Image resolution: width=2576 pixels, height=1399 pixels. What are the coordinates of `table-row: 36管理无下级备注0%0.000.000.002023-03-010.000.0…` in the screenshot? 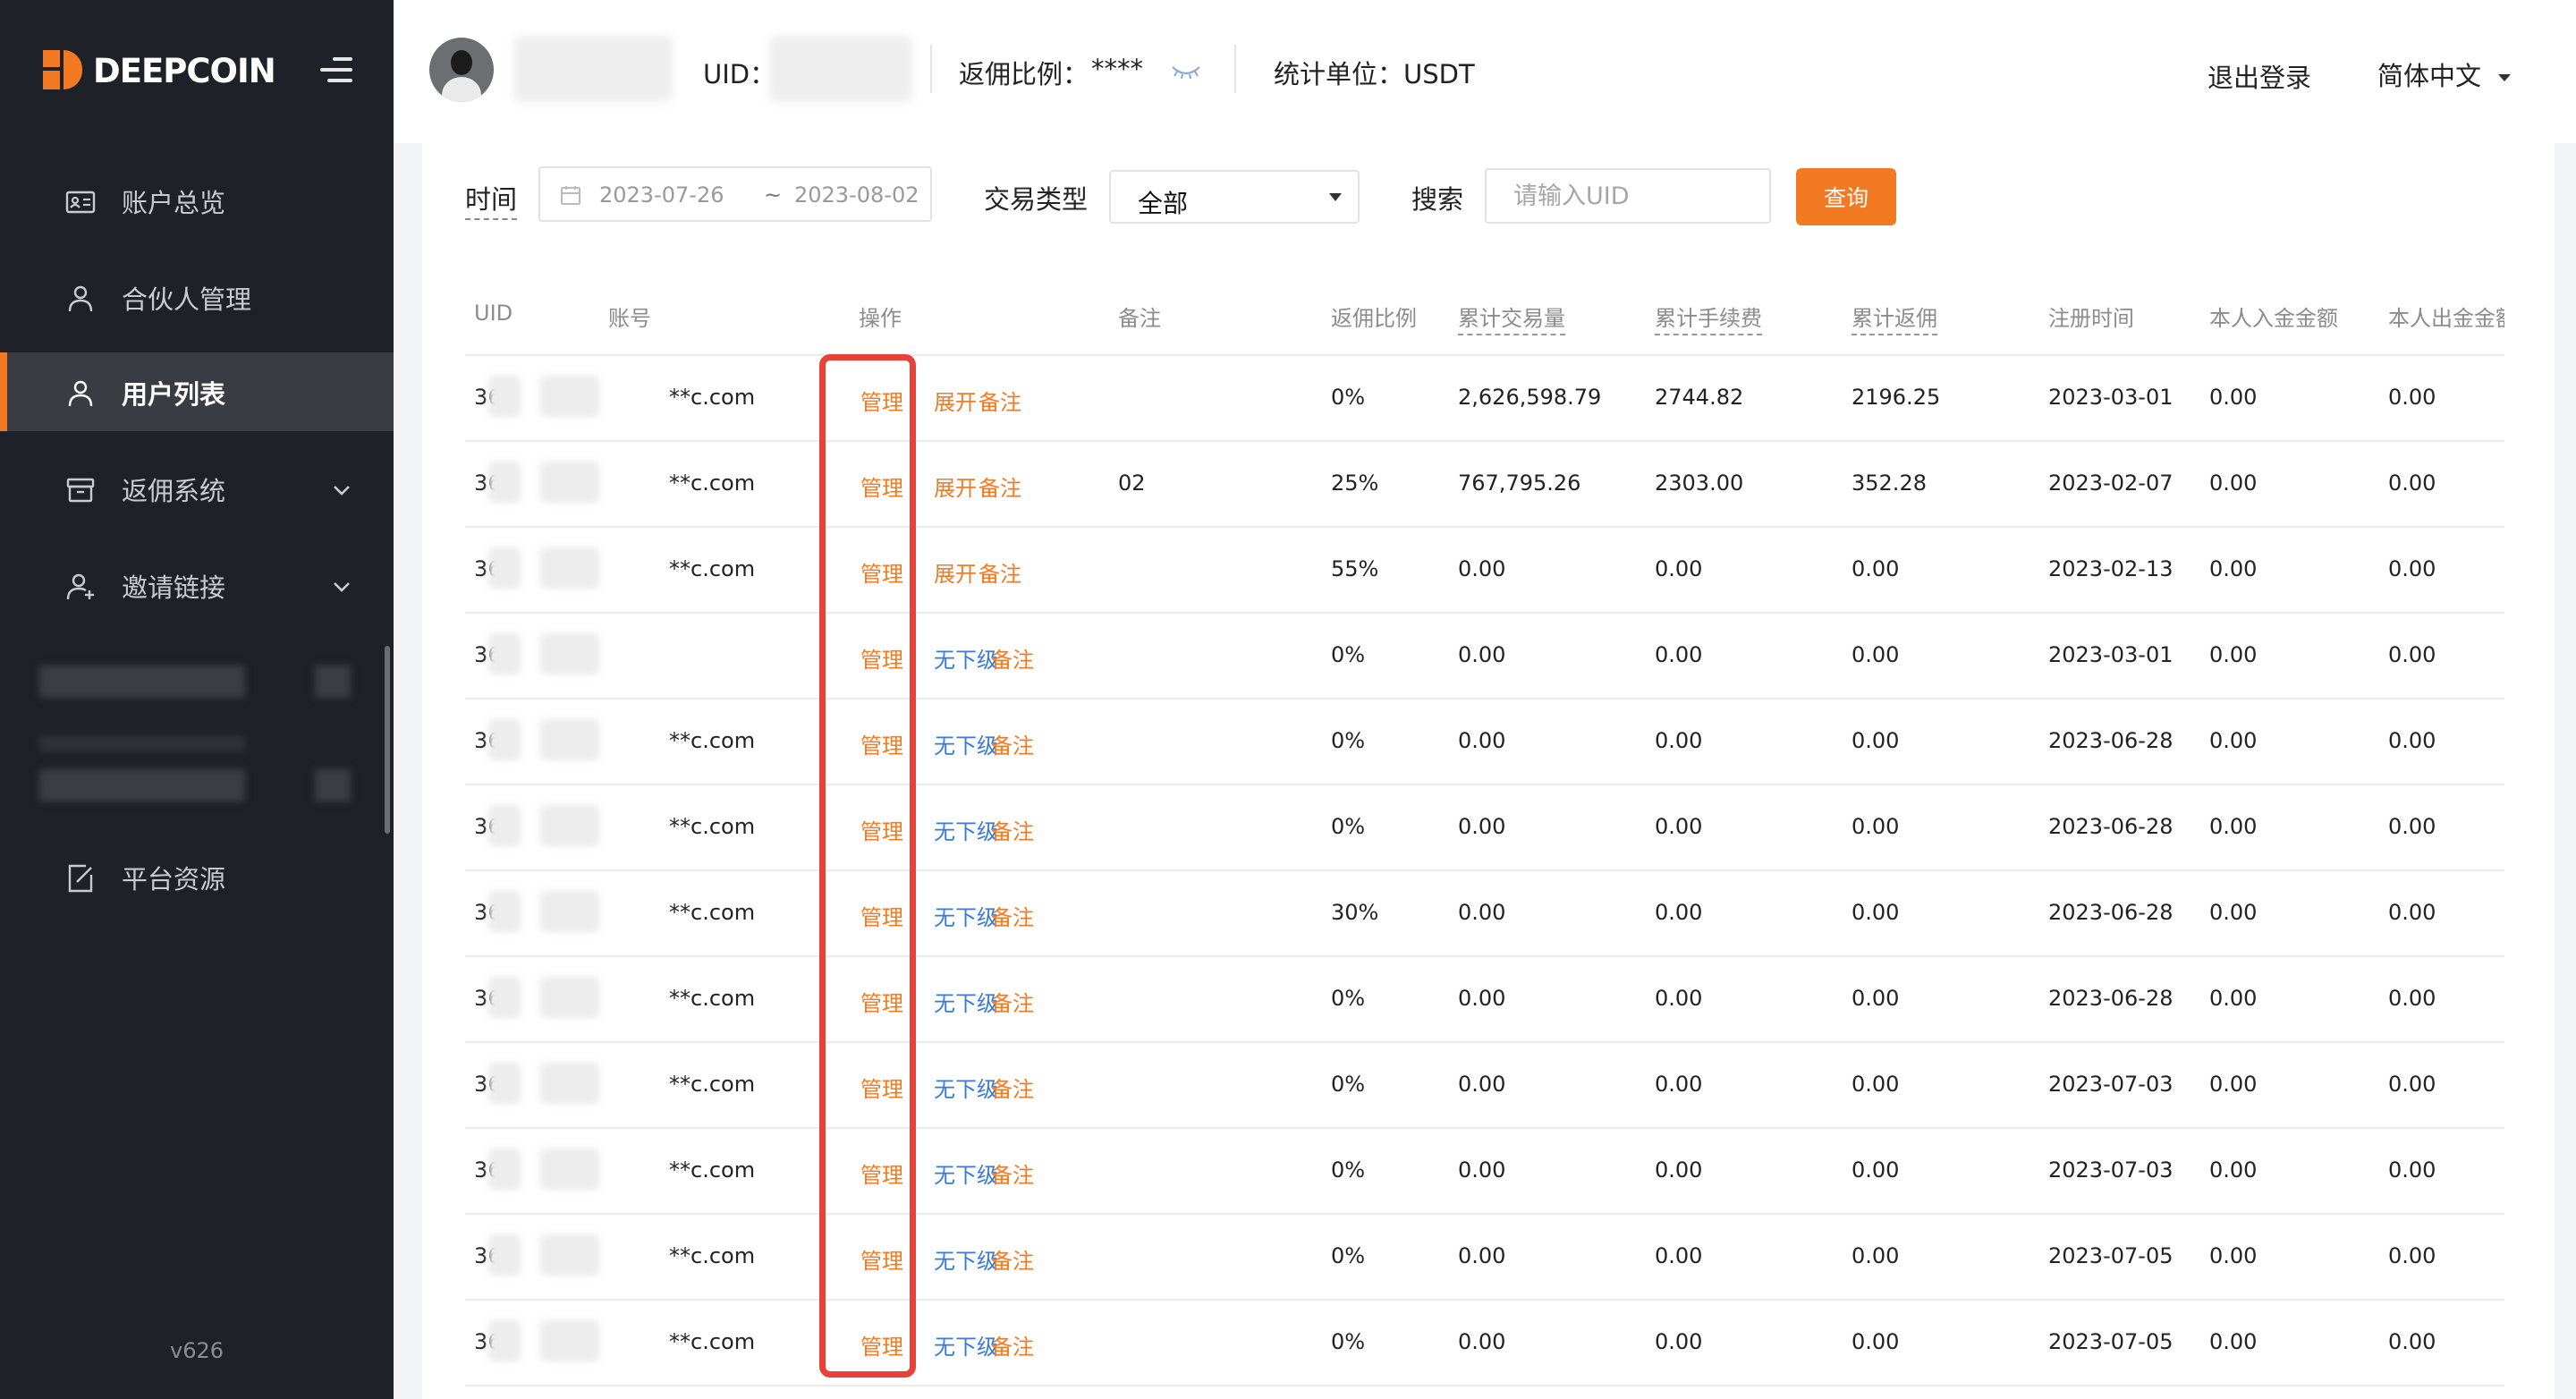 It's located at (1484, 657).